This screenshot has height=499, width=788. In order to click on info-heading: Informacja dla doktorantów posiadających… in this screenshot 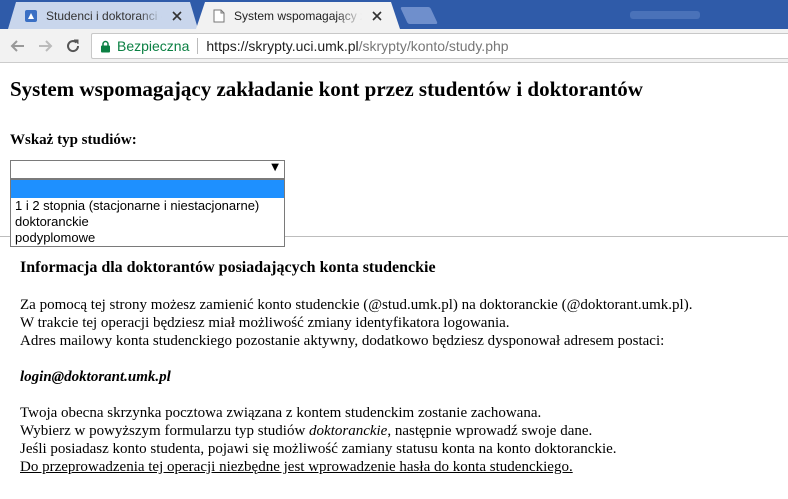, I will do `click(228, 267)`.